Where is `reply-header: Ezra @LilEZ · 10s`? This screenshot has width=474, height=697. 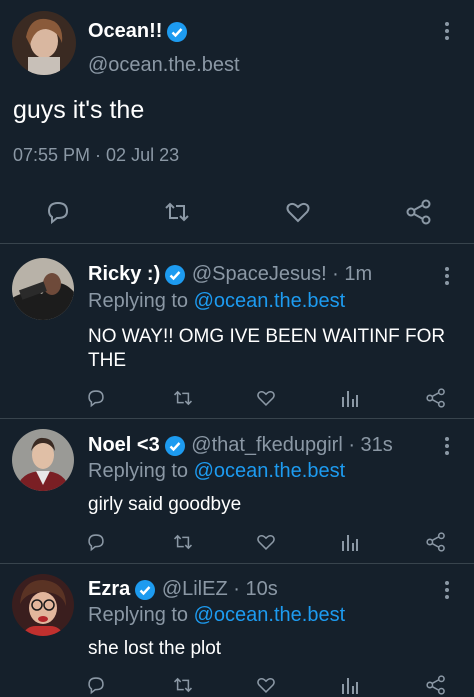
reply-header: Ezra @LilEZ · 10s is located at coordinates (183, 589).